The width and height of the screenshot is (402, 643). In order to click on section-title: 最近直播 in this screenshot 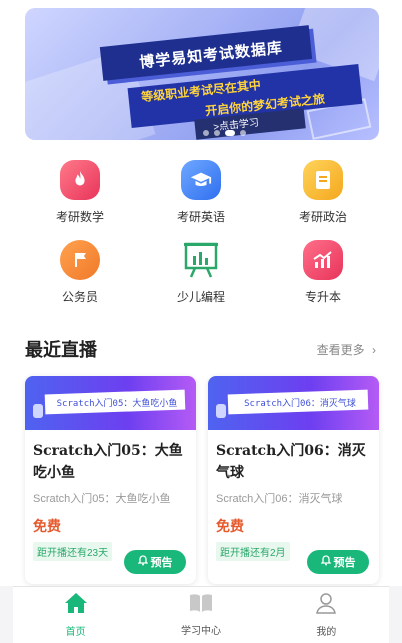, I will do `click(61, 350)`.